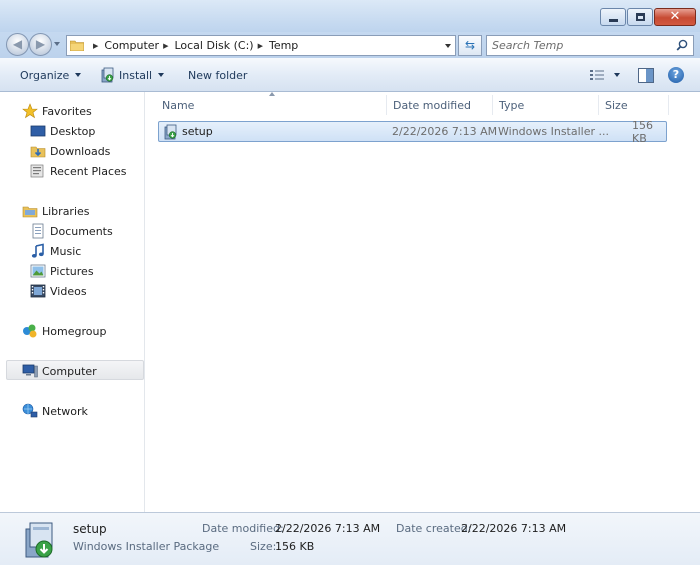  Describe the element at coordinates (295, 546) in the screenshot. I see `details-size-value: 156 KB` at that location.